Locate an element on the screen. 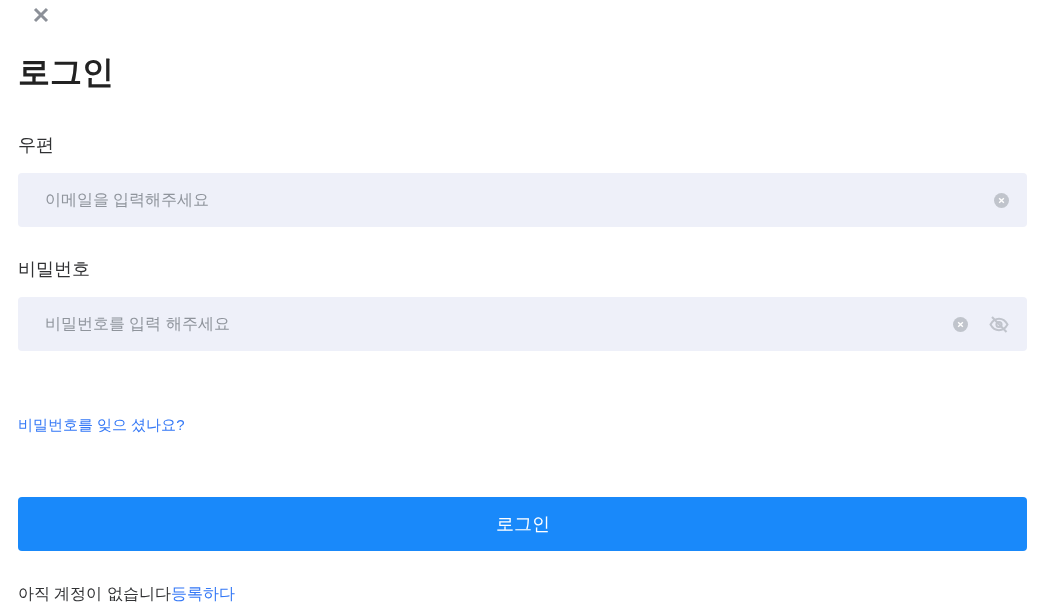 Image resolution: width=1045 pixels, height=615 pixels. email-field: 이메일을 입력해주세요 is located at coordinates (522, 200).